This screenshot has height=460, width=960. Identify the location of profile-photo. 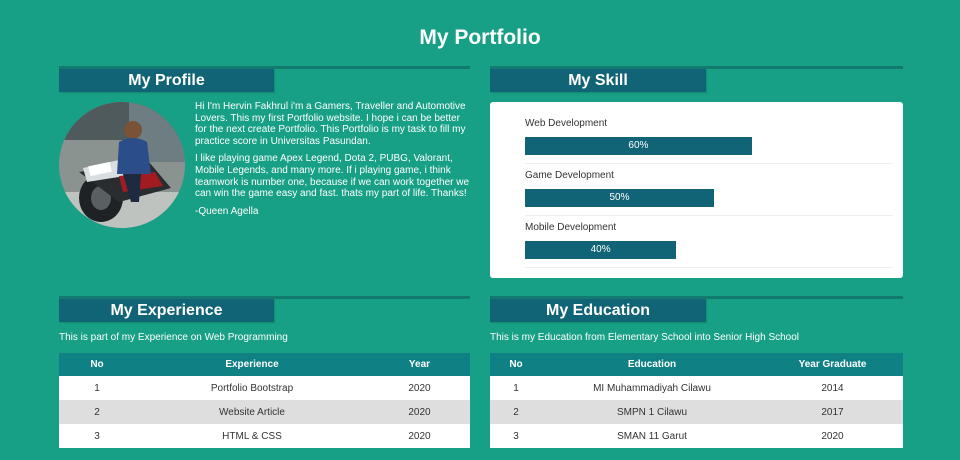
(122, 165).